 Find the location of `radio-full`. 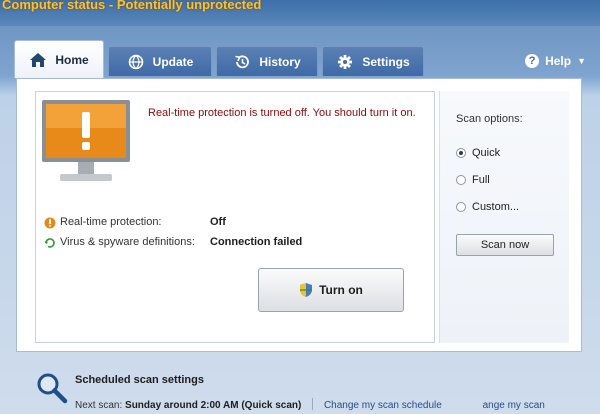

radio-full is located at coordinates (461, 179).